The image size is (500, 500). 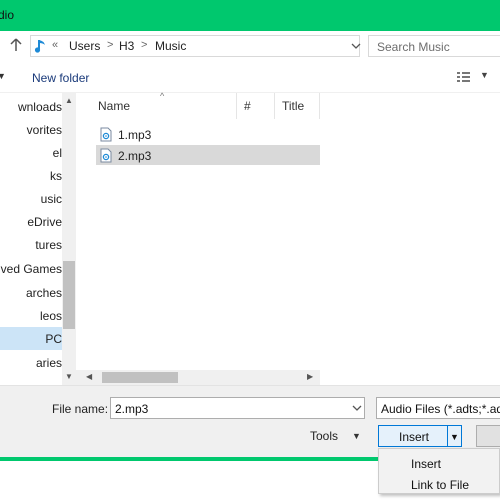 What do you see at coordinates (31, 152) in the screenshot?
I see `nav-item-el: el` at bounding box center [31, 152].